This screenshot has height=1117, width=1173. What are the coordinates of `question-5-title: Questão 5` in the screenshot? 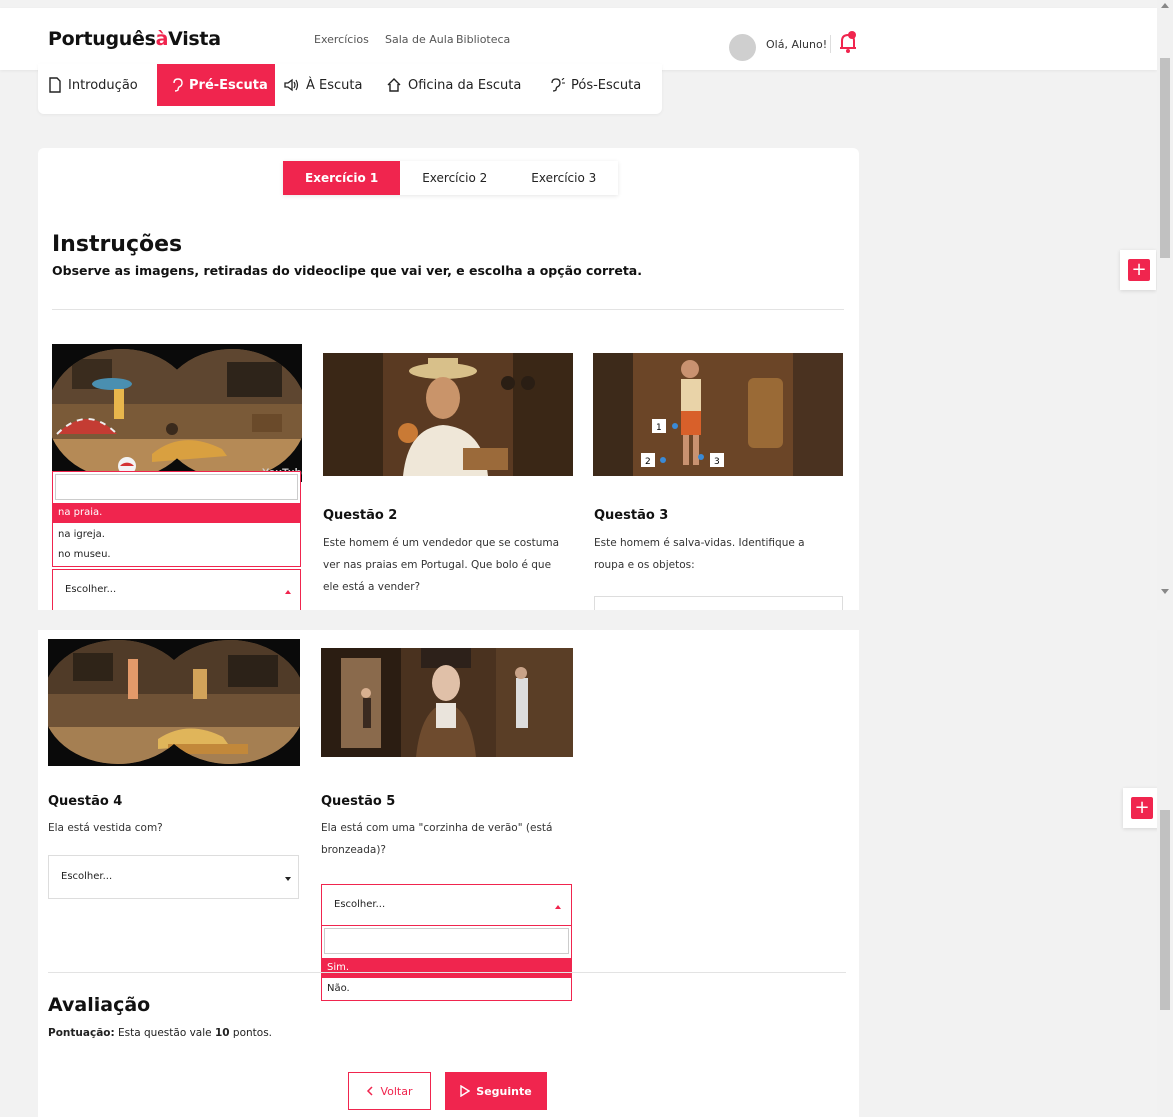 It's located at (358, 801).